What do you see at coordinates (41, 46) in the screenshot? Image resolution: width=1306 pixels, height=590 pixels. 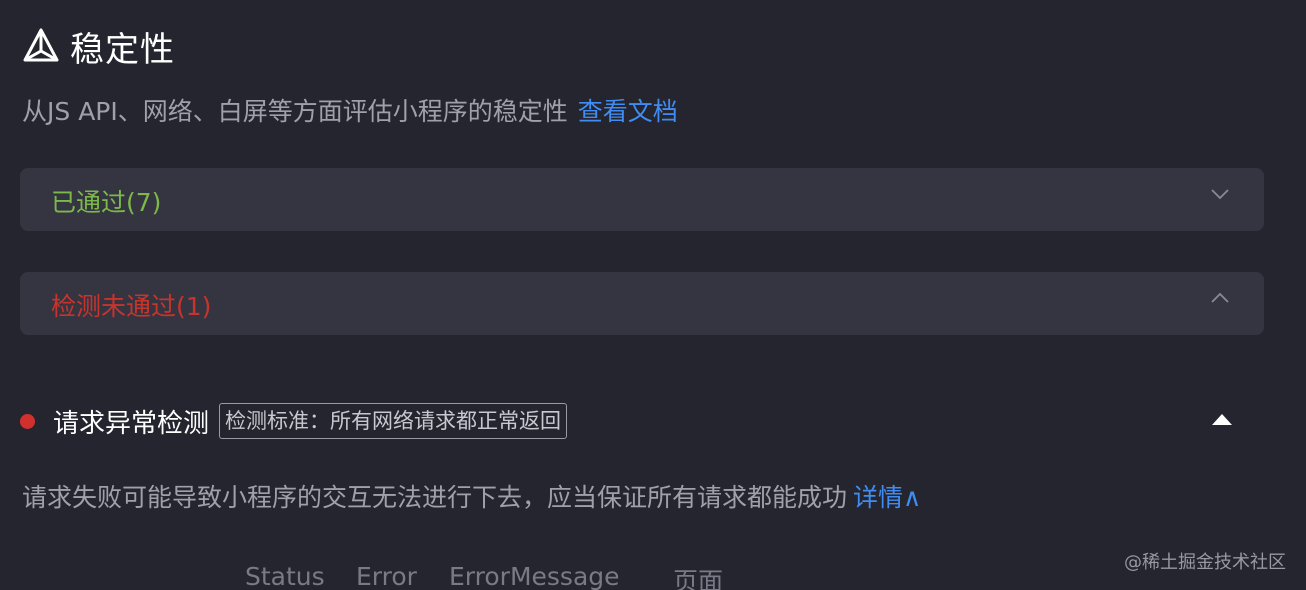 I see `stability-icon` at bounding box center [41, 46].